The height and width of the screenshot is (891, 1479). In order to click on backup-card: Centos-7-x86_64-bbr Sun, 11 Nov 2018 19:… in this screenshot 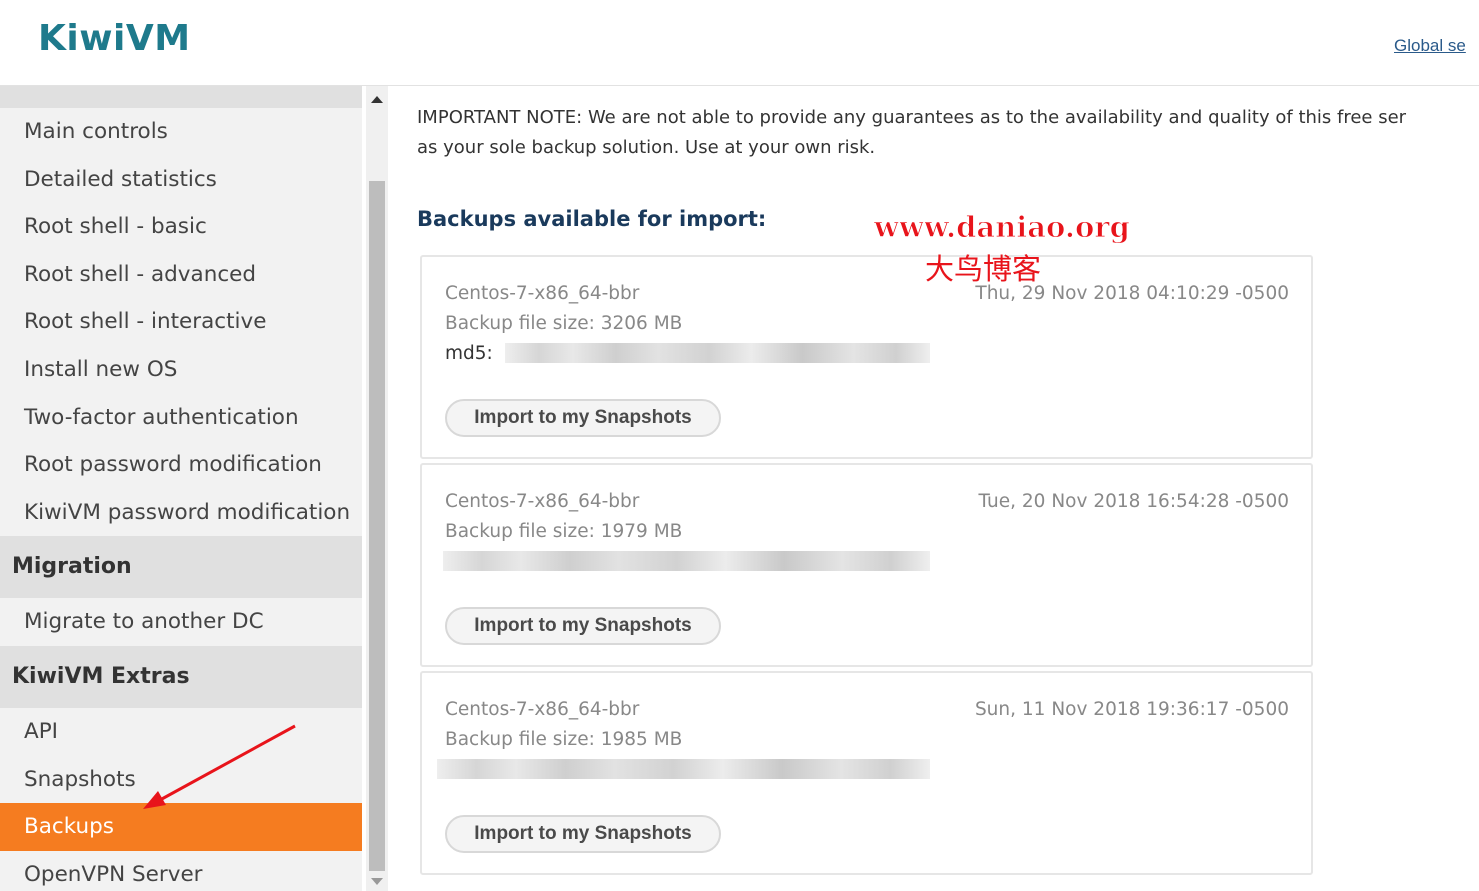, I will do `click(866, 773)`.